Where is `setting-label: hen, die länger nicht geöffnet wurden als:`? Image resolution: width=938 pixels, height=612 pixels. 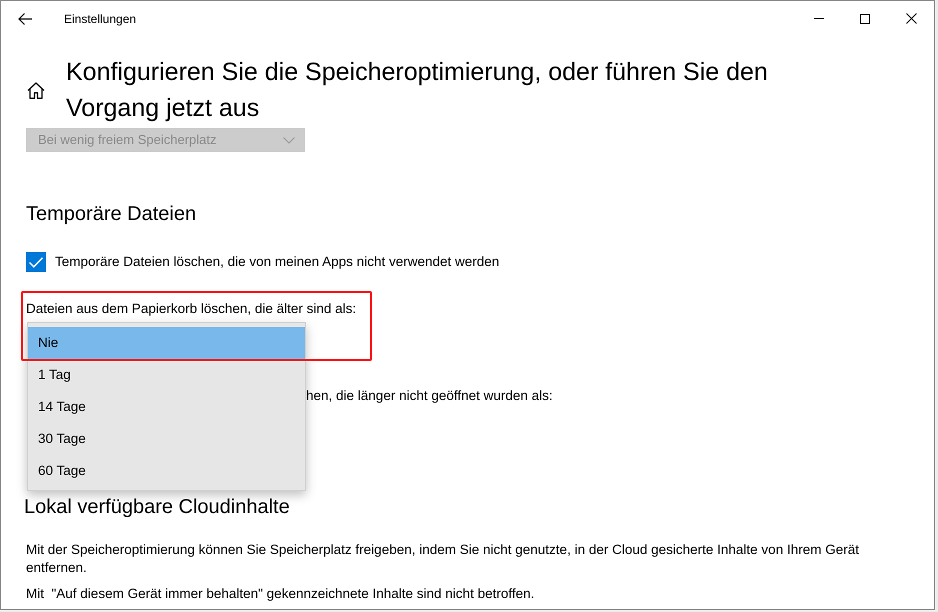
setting-label: hen, die länger nicht geöffnet wurden als: is located at coordinates (429, 396).